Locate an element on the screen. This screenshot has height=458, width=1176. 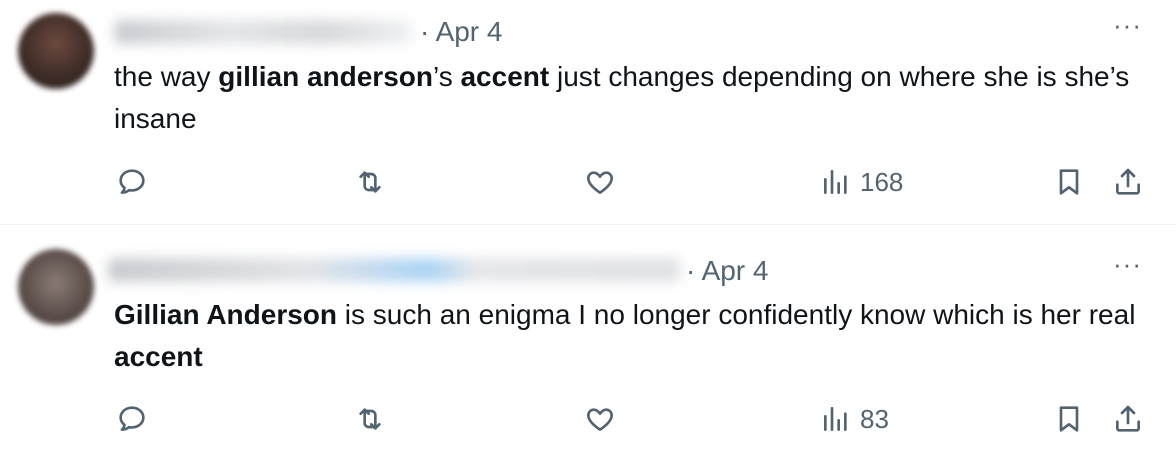
action-bar: 83 is located at coordinates (588, 419).